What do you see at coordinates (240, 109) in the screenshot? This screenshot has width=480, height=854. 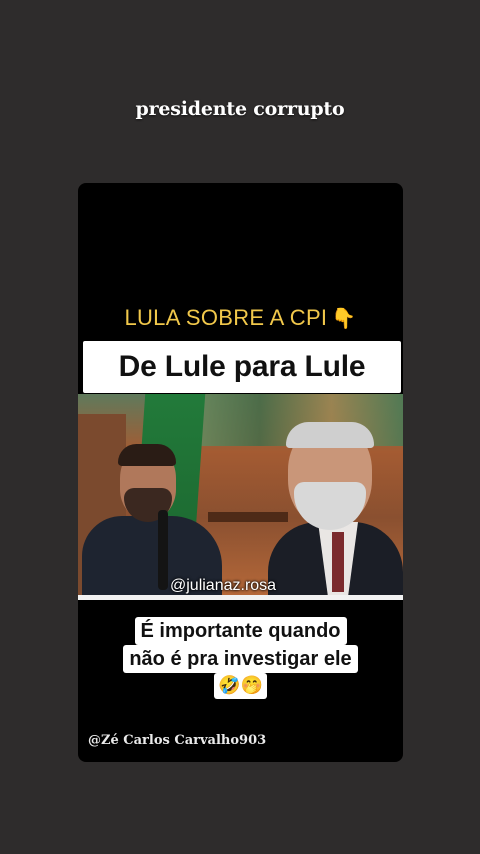 I see `story-caption: presidente corrupto` at bounding box center [240, 109].